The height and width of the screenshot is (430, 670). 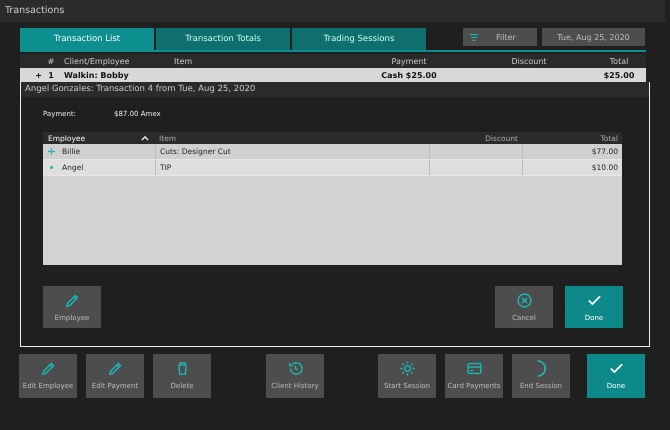 What do you see at coordinates (335, 89) in the screenshot?
I see `dialog-title: Angel Gonzales: Transaction 4 from Tue, Aug 25, 2020` at bounding box center [335, 89].